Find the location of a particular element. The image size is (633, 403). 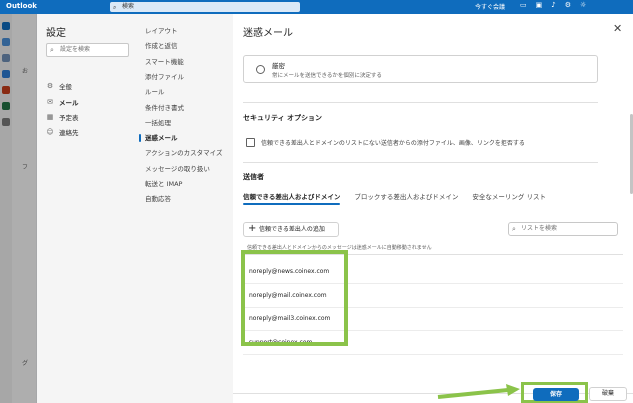

save-button: 保存 is located at coordinates (556, 394).